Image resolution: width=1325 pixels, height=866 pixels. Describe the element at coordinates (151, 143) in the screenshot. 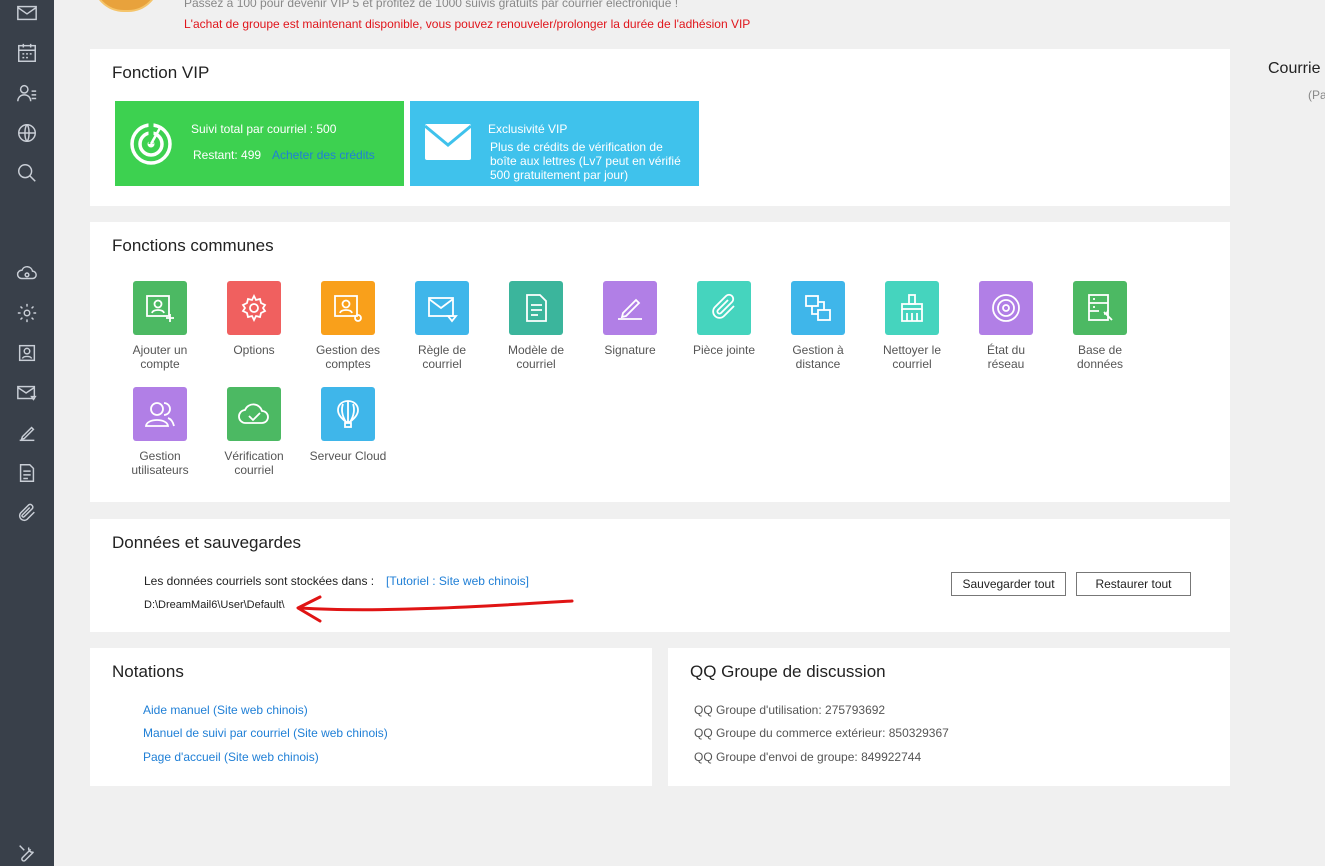

I see `radar-icon` at that location.